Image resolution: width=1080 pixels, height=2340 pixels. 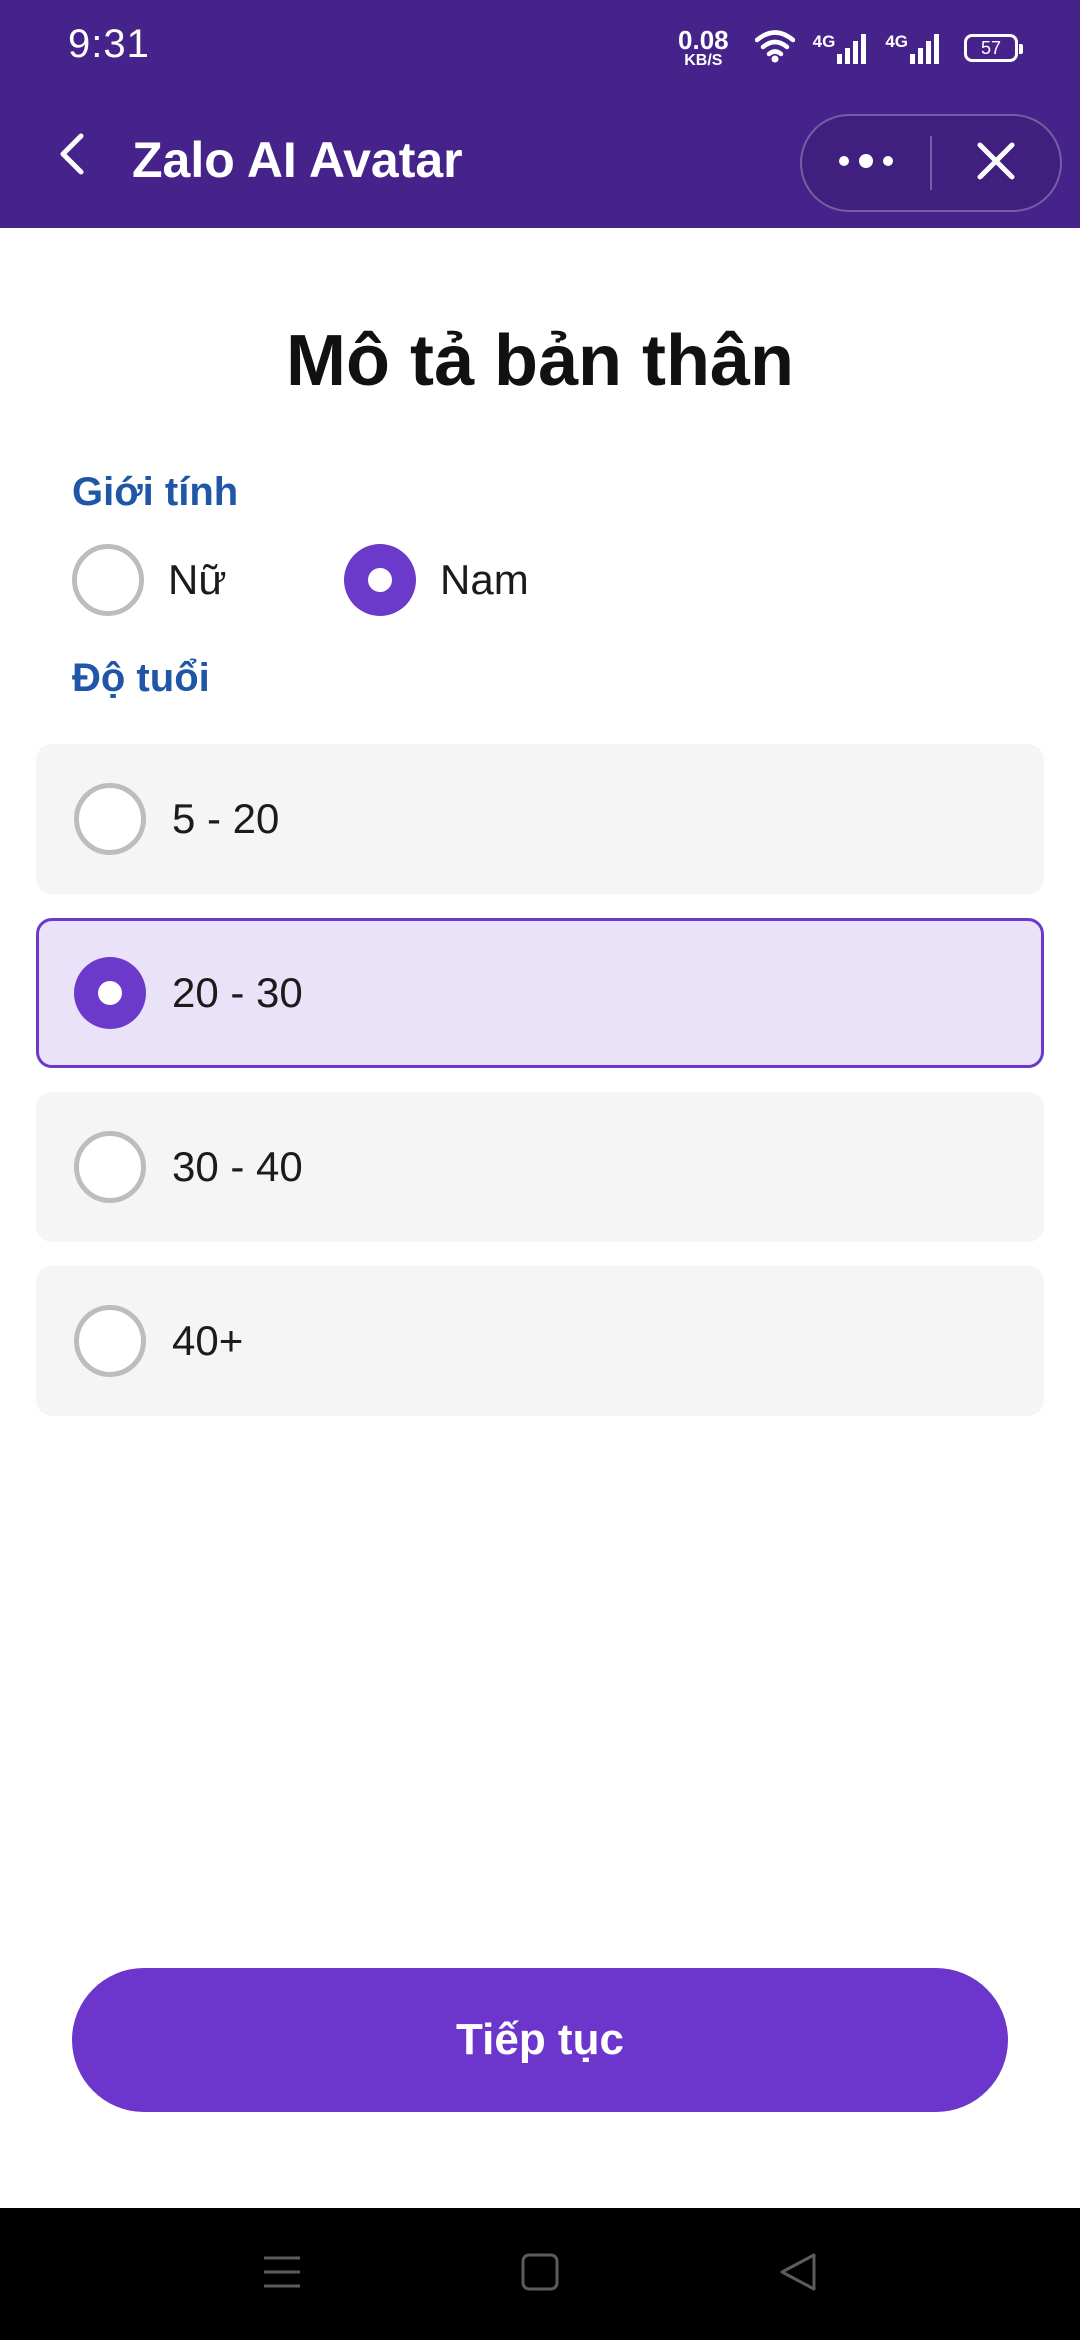 I want to click on back-icon, so click(x=72, y=156).